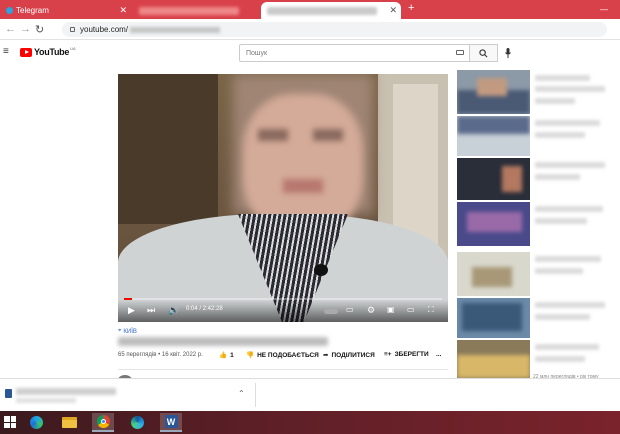  I want to click on address-field: youtube.com/, so click(334, 29).